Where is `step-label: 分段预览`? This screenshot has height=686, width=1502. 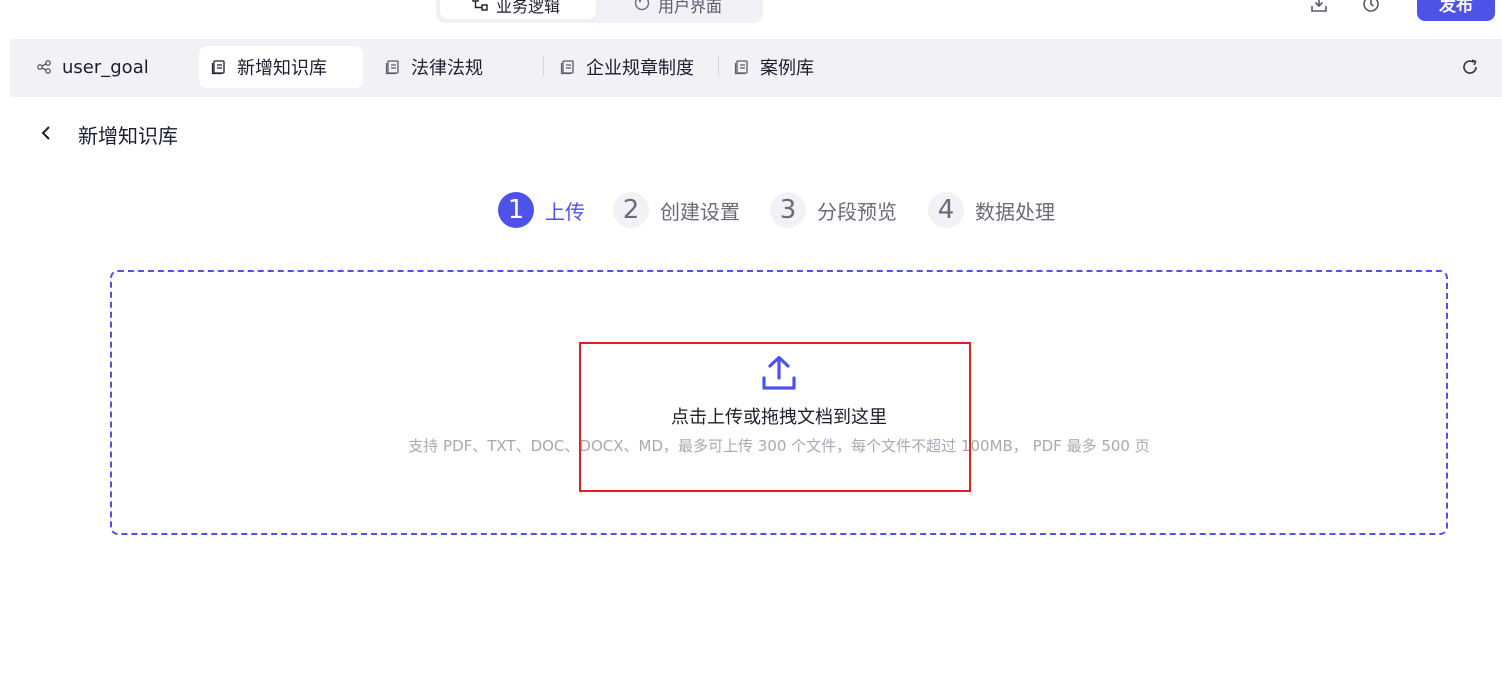 step-label: 分段预览 is located at coordinates (857, 211).